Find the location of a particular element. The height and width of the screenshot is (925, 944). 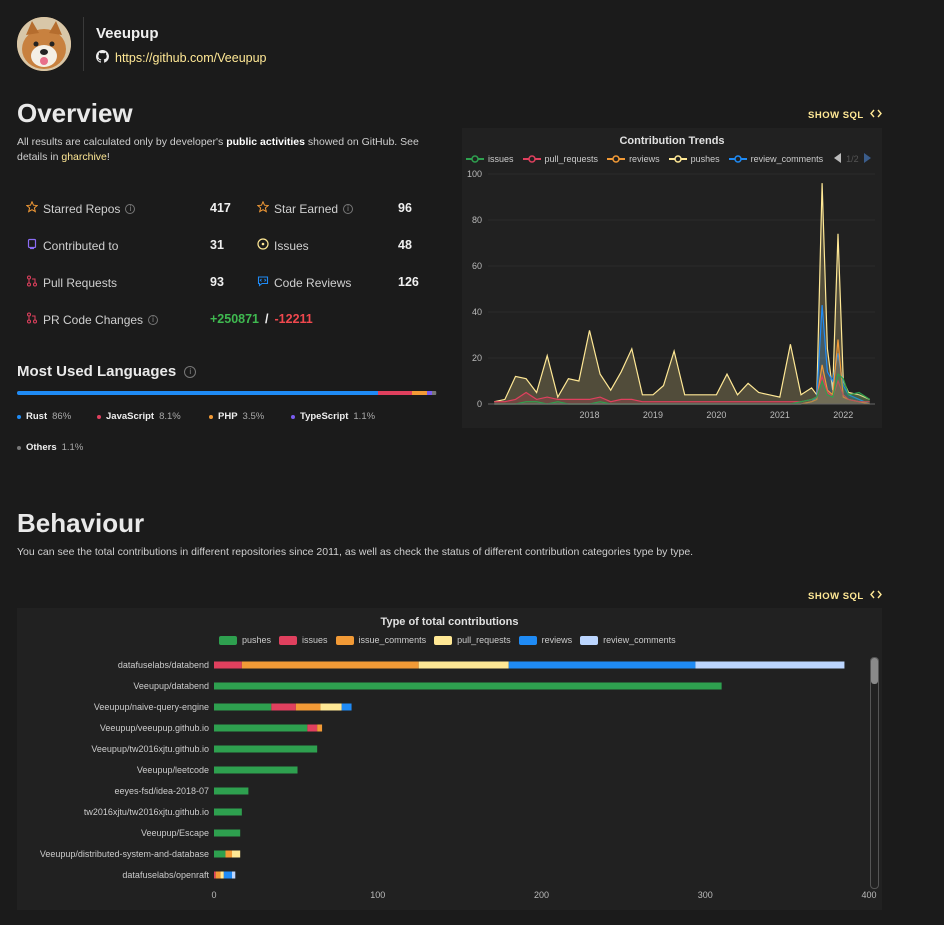

stat-issues: Issues is located at coordinates (283, 245).